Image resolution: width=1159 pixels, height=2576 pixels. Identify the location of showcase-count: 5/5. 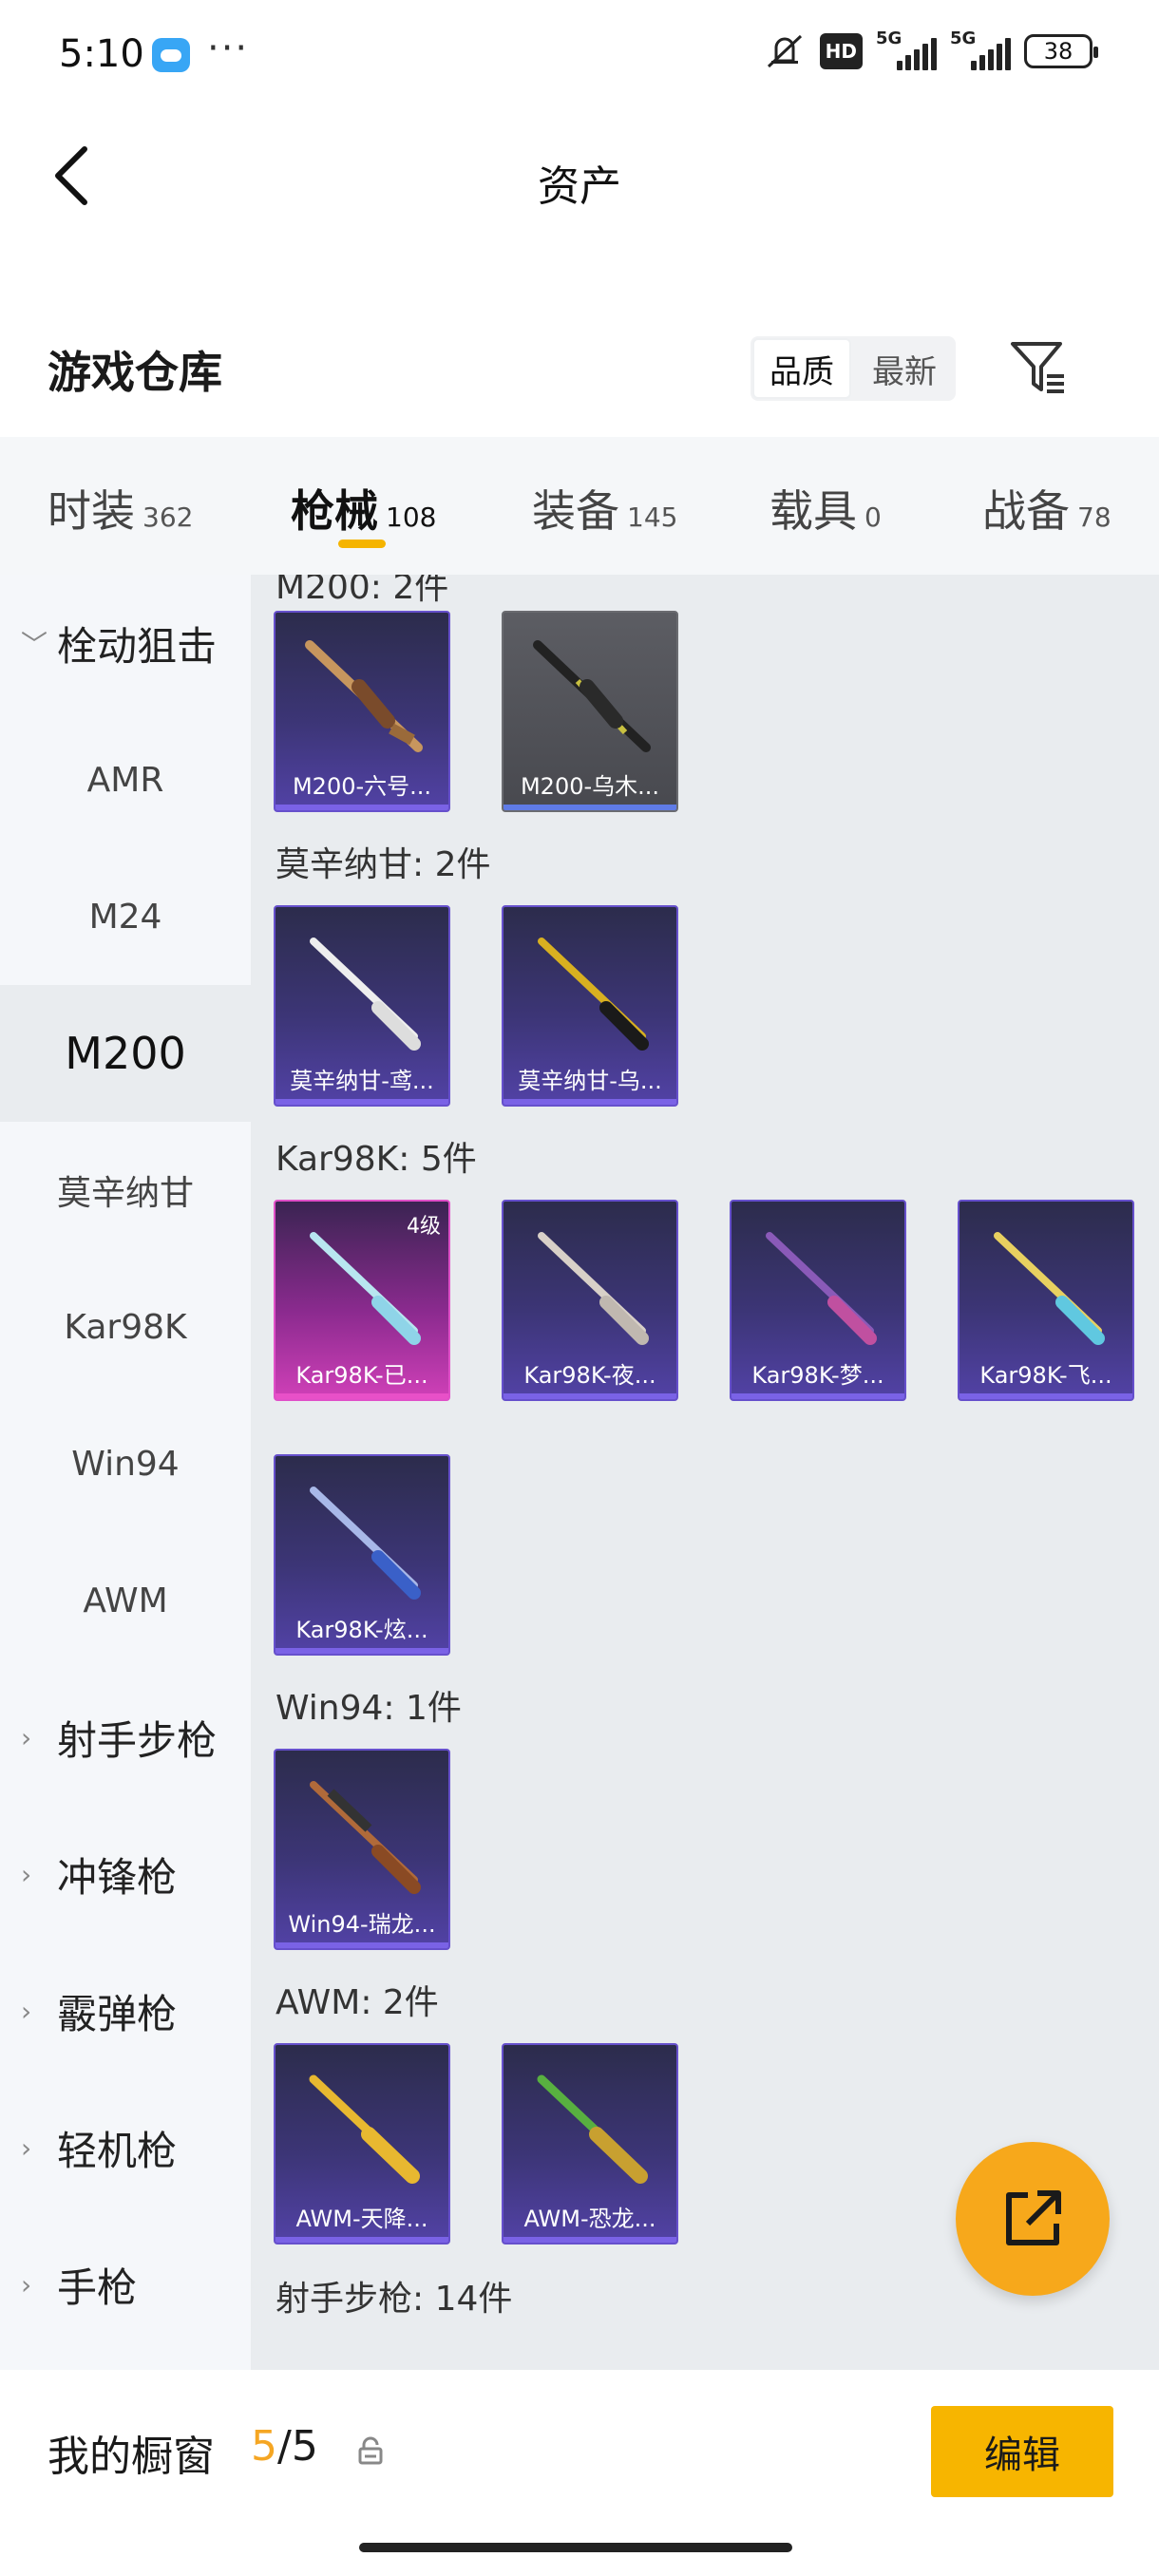
(284, 2446).